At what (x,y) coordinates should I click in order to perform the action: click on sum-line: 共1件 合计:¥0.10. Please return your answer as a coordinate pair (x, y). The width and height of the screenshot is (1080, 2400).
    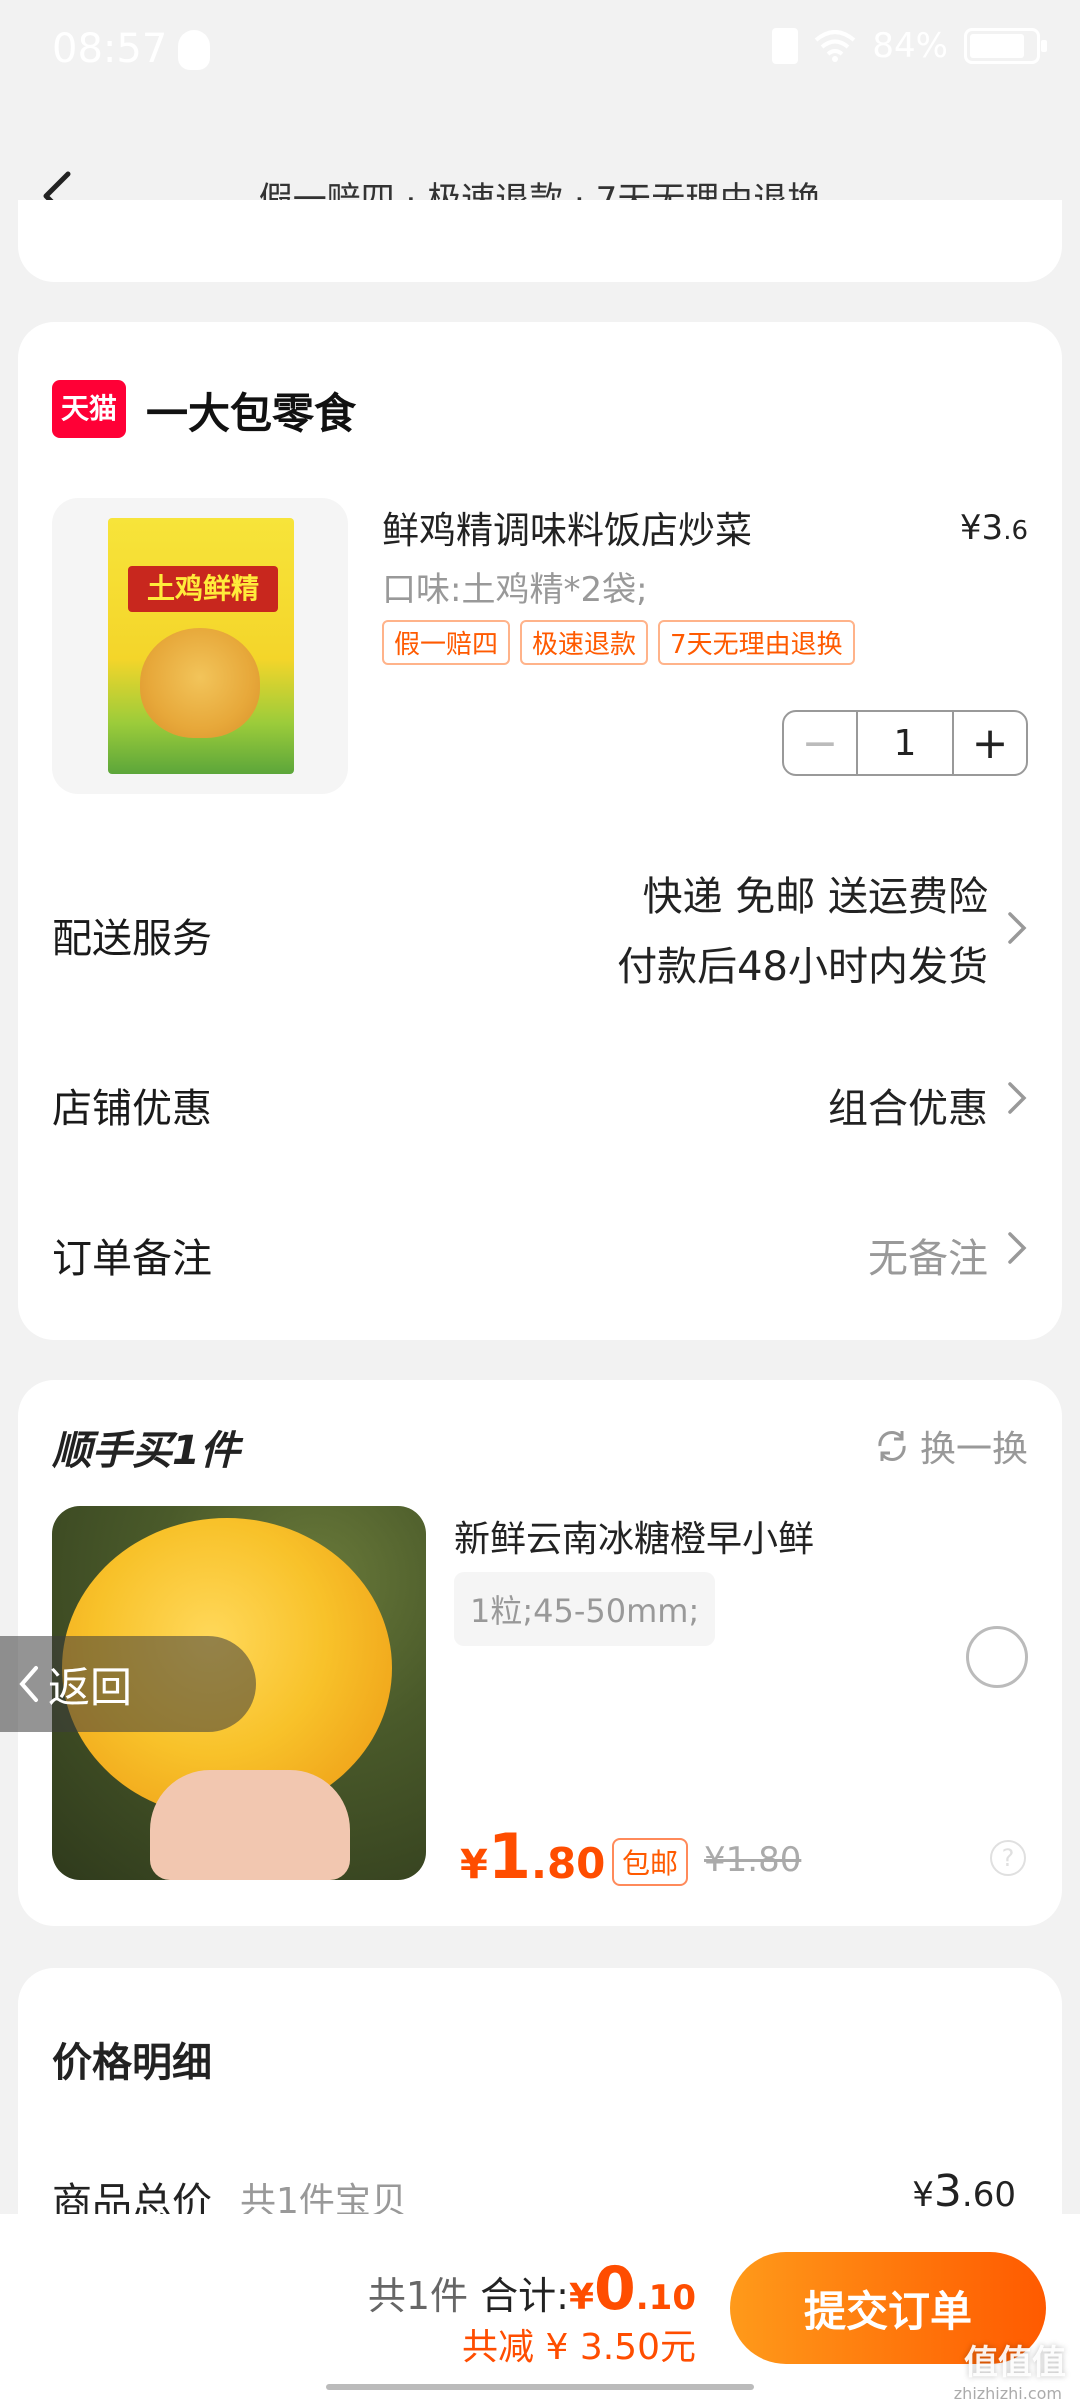
    Looking at the image, I should click on (532, 2289).